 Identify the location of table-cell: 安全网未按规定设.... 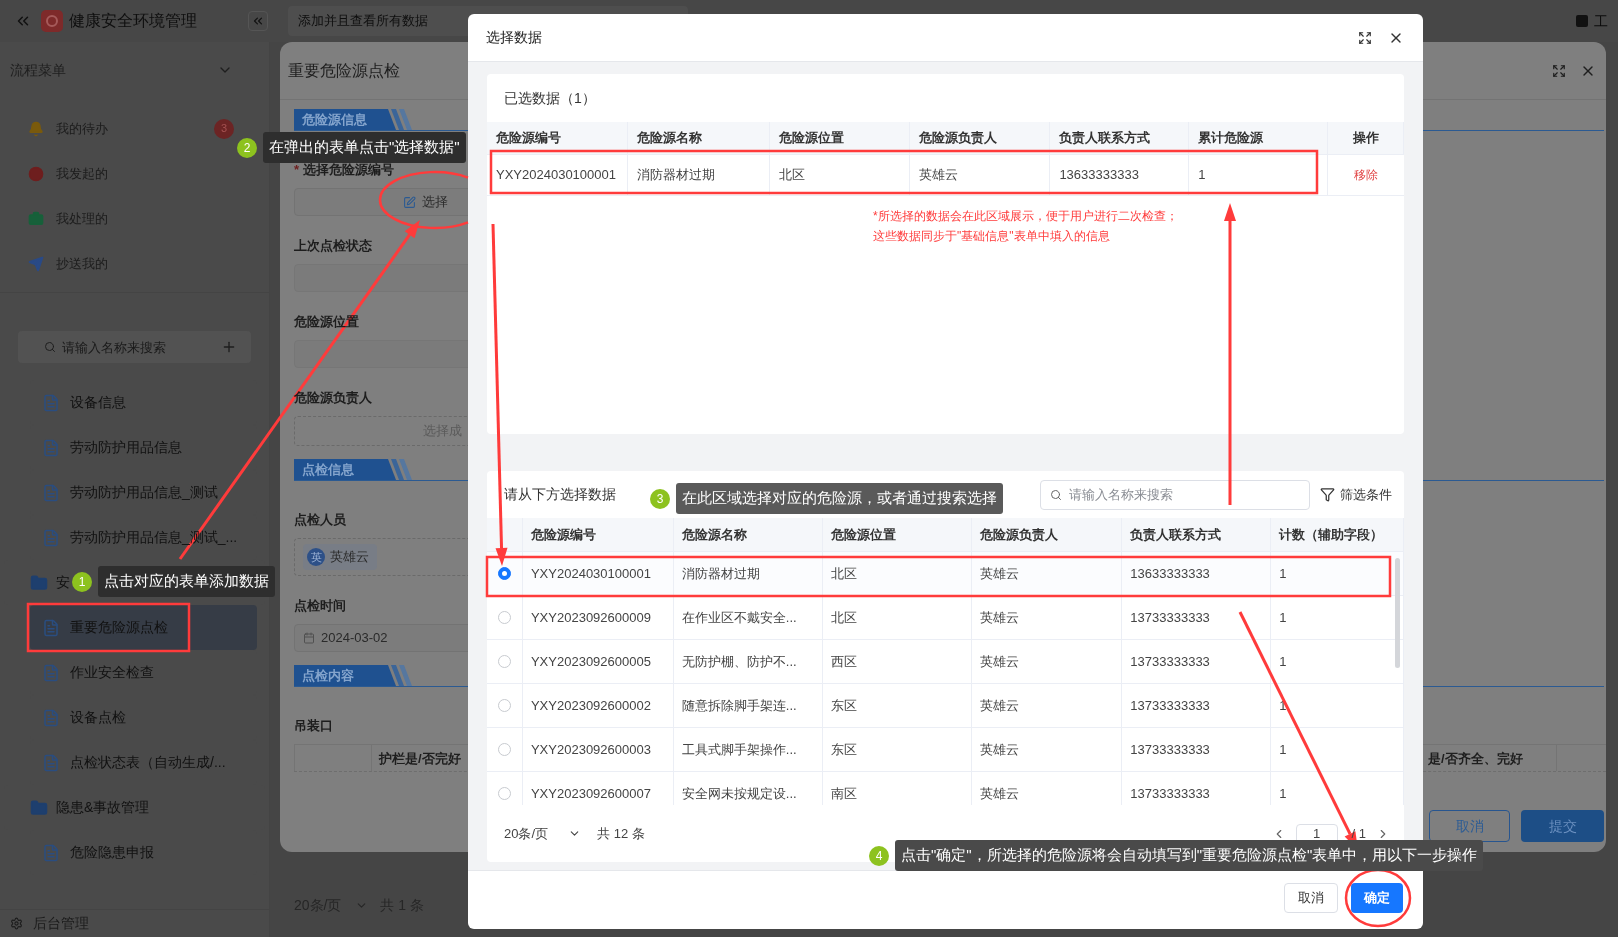
(748, 788).